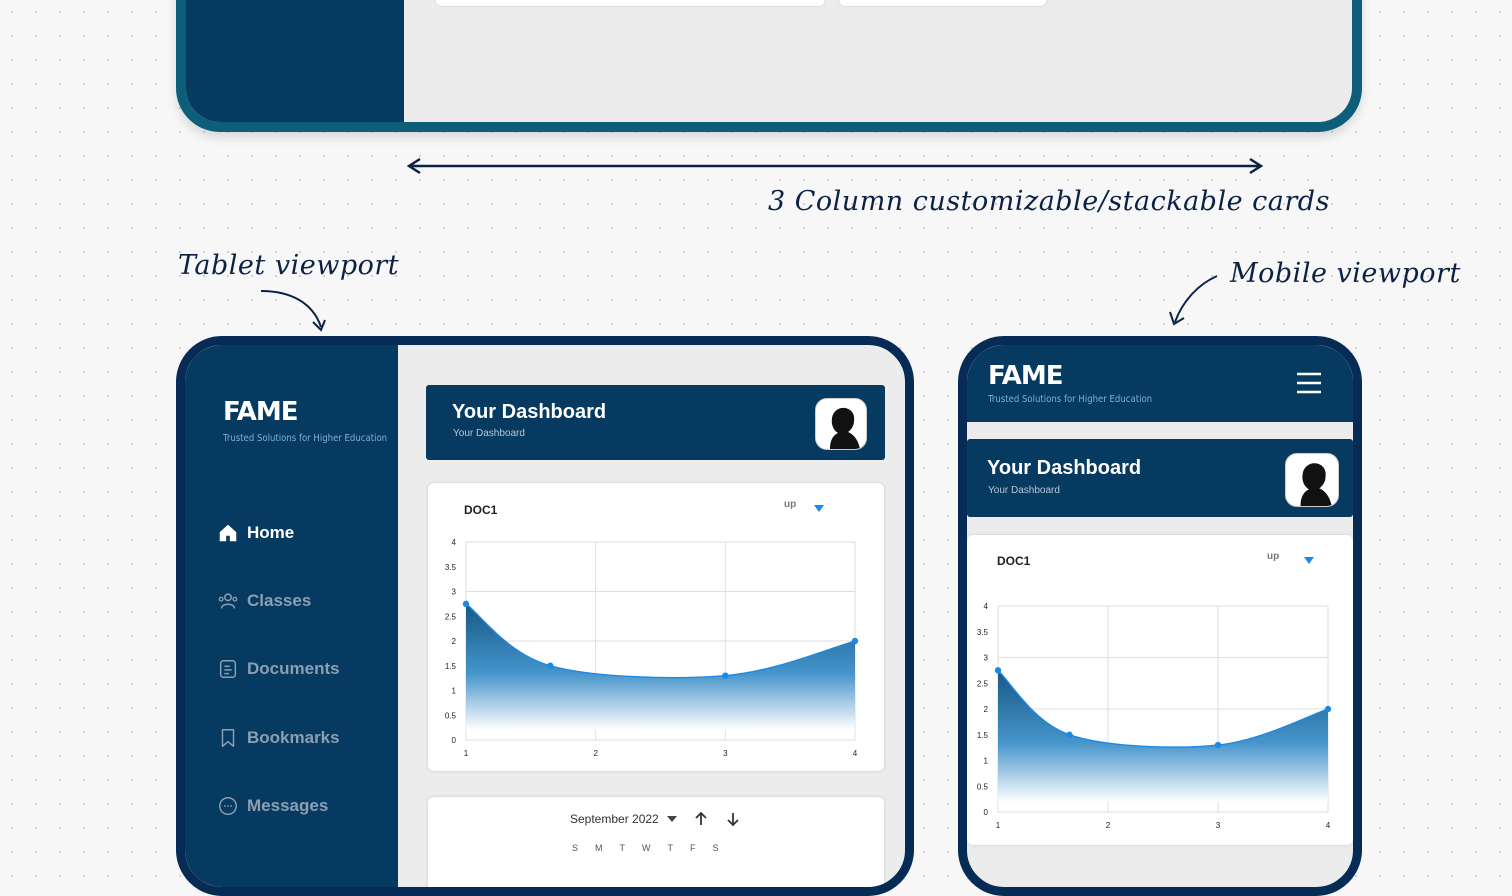 The width and height of the screenshot is (1512, 896). What do you see at coordinates (454, 641) in the screenshot?
I see `y-tick-label: 2` at bounding box center [454, 641].